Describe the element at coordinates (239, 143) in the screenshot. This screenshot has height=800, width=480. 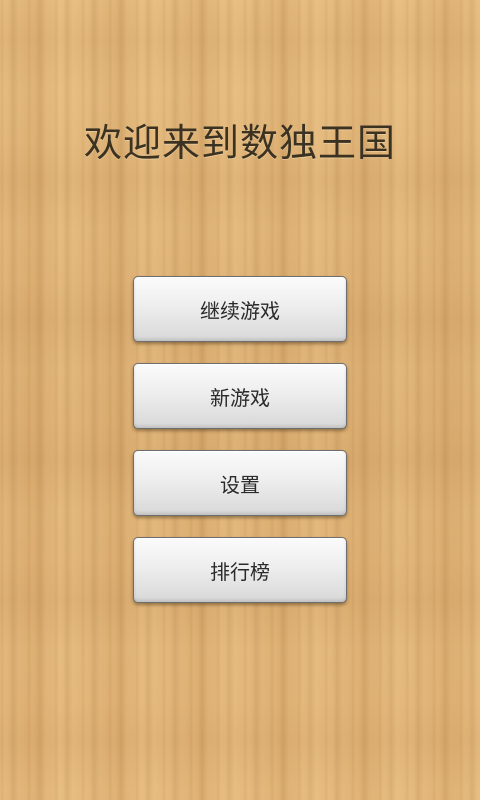
I see `page-title: 欢迎来到数独王国` at that location.